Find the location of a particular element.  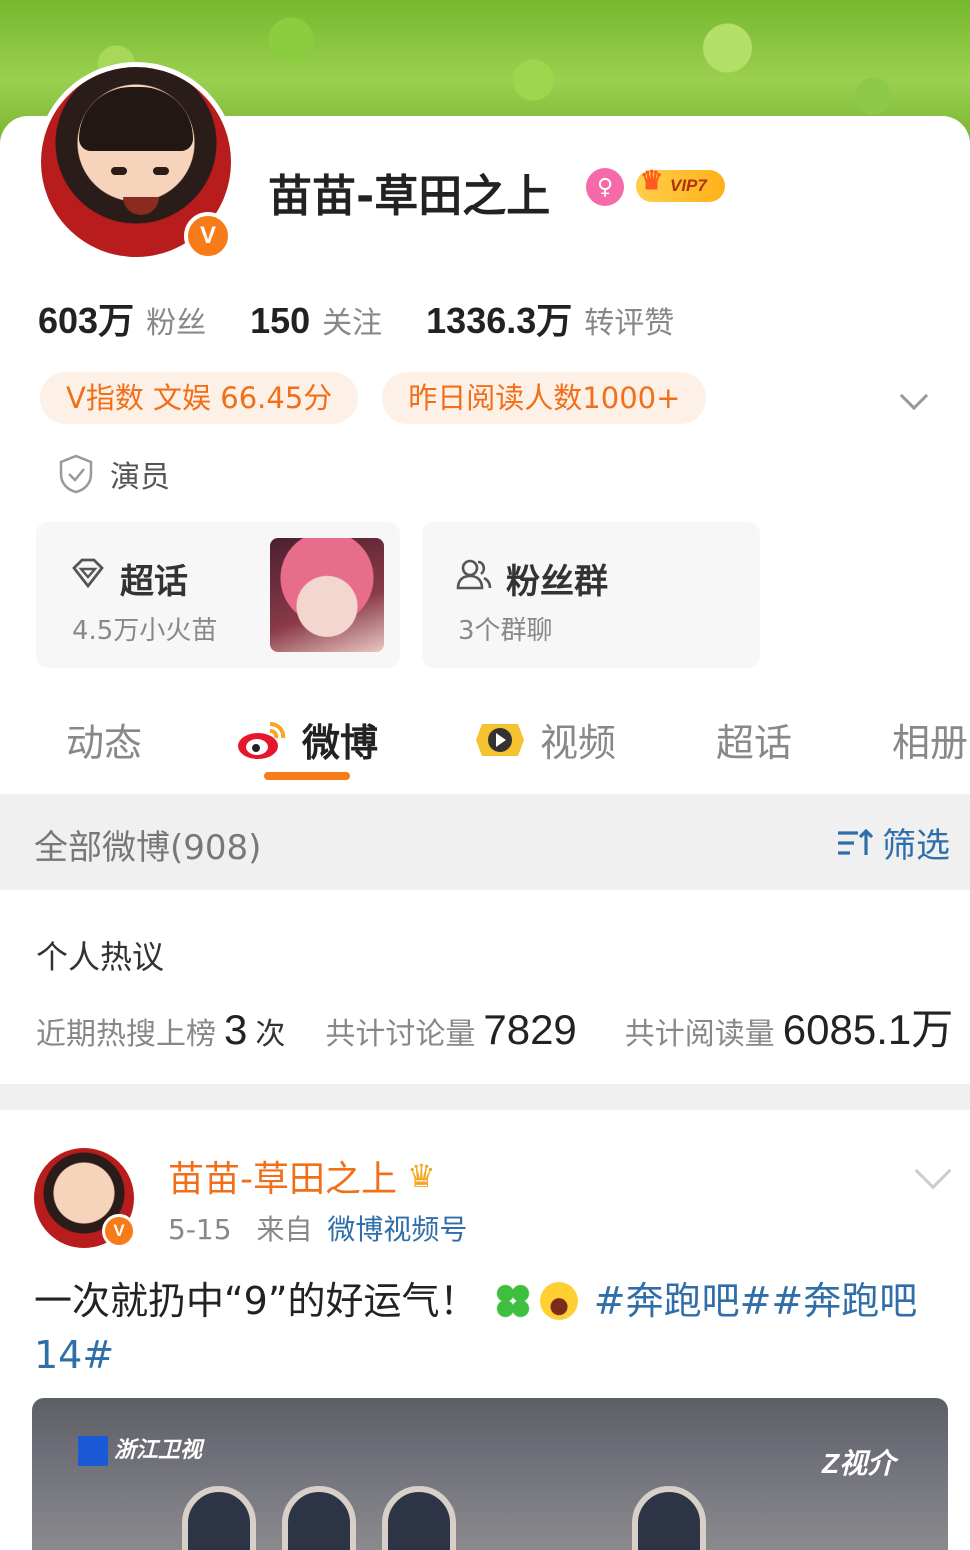

female-icon: ♀ is located at coordinates (605, 187).